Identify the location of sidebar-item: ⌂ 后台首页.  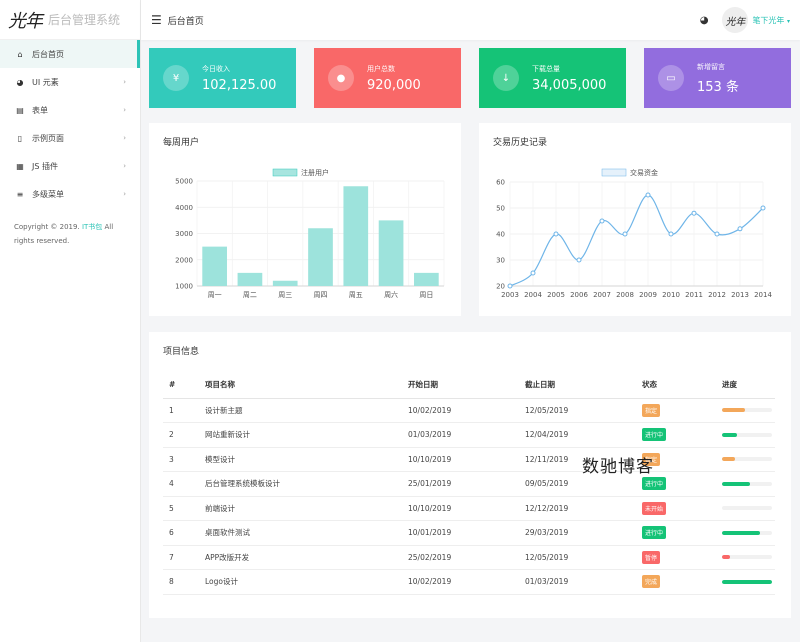
(70, 54).